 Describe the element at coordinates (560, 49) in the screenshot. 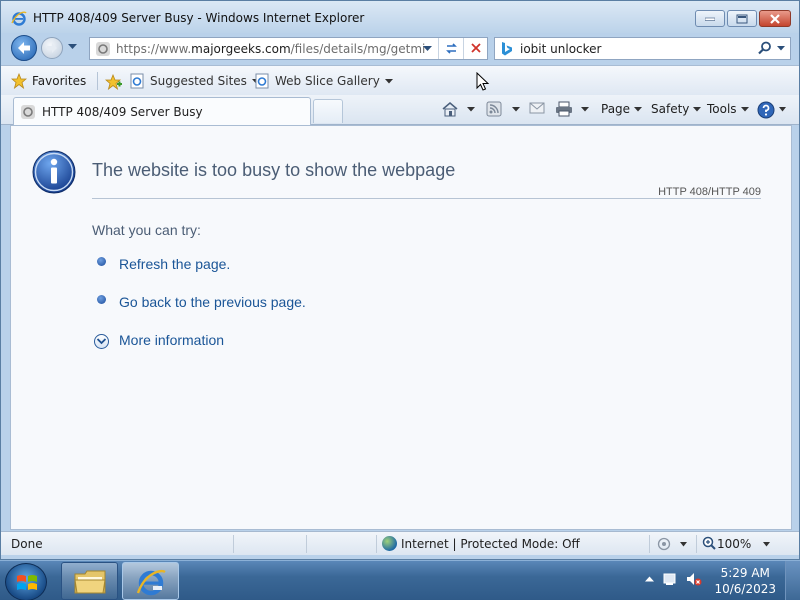

I see `search-input: iobit unlocker` at that location.